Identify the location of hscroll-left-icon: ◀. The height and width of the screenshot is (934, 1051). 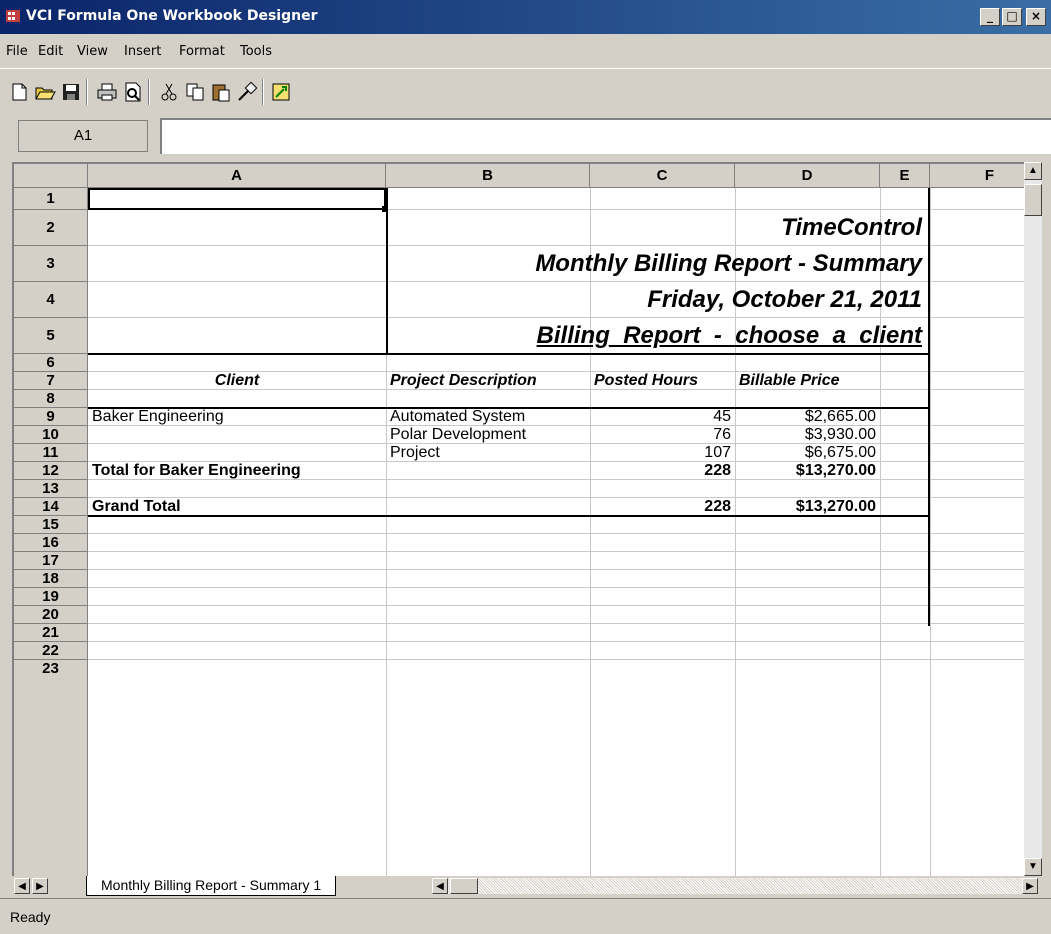
(440, 886).